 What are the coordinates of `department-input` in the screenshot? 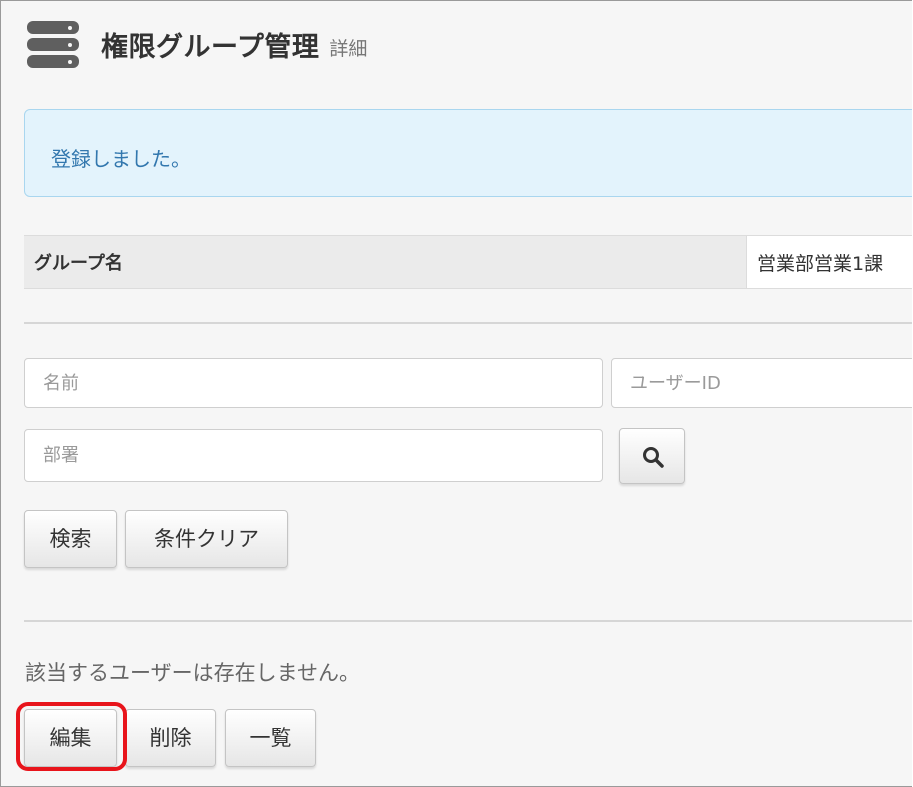 It's located at (313, 455).